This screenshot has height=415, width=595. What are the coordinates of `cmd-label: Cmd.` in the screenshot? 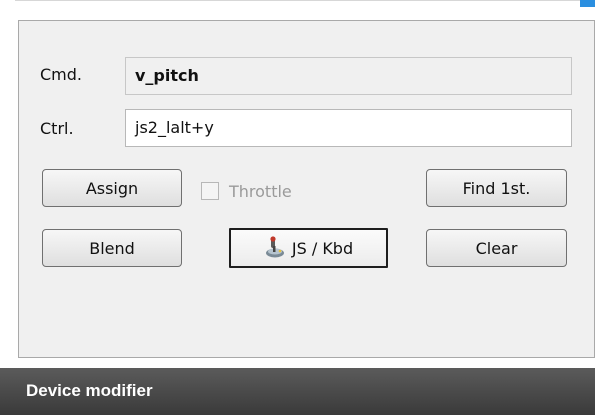 It's located at (61, 74).